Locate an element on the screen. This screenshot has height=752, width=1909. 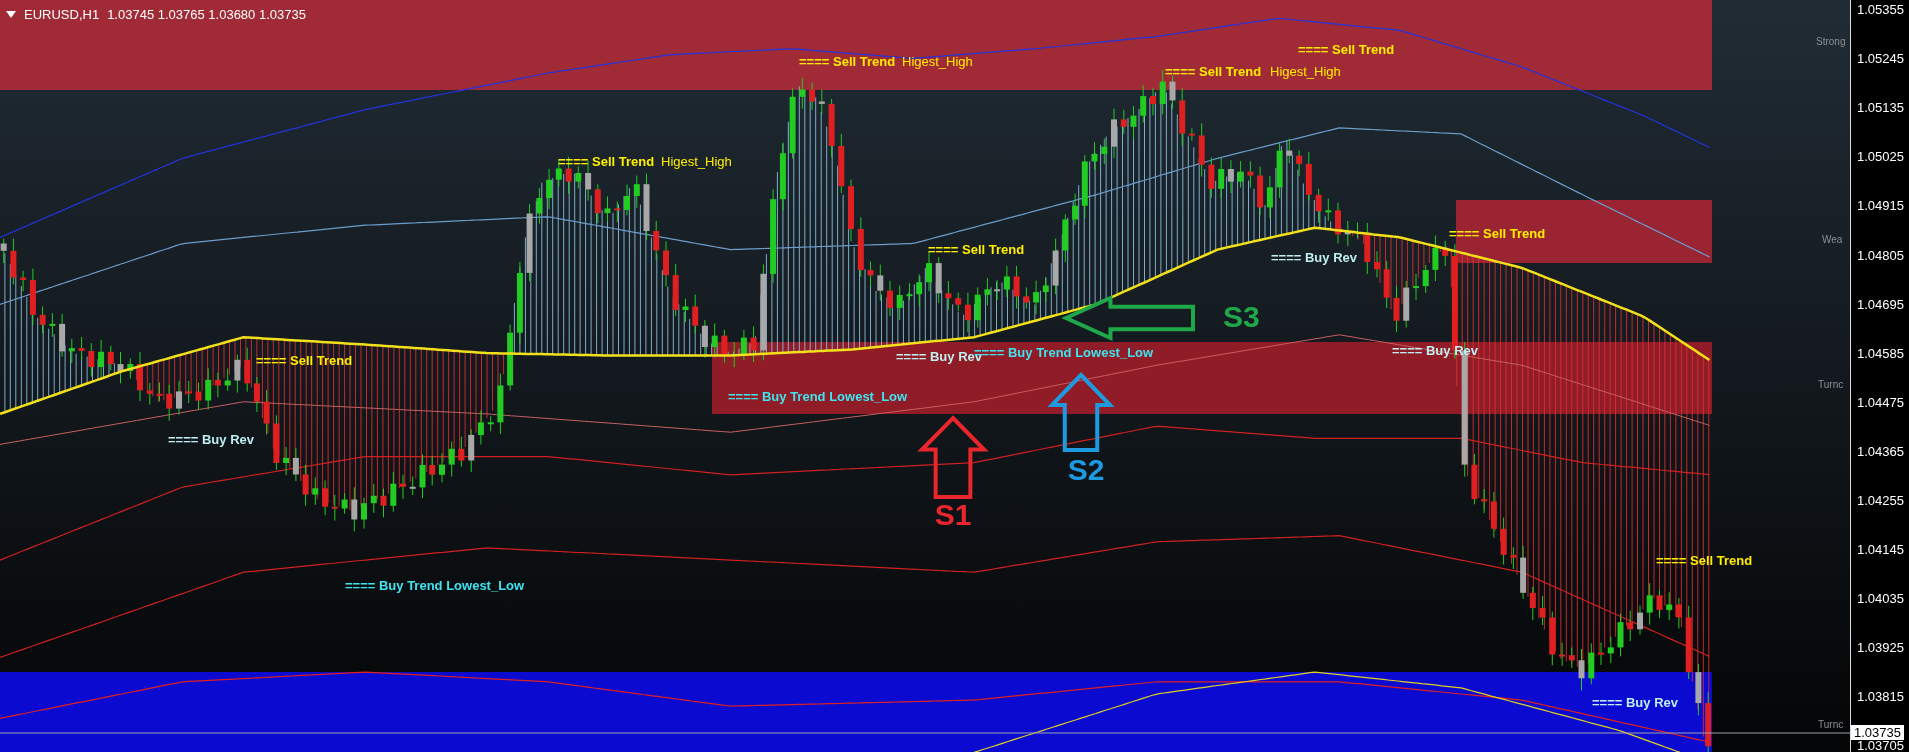
price-tick-label: 1.04365 is located at coordinates (1880, 451).